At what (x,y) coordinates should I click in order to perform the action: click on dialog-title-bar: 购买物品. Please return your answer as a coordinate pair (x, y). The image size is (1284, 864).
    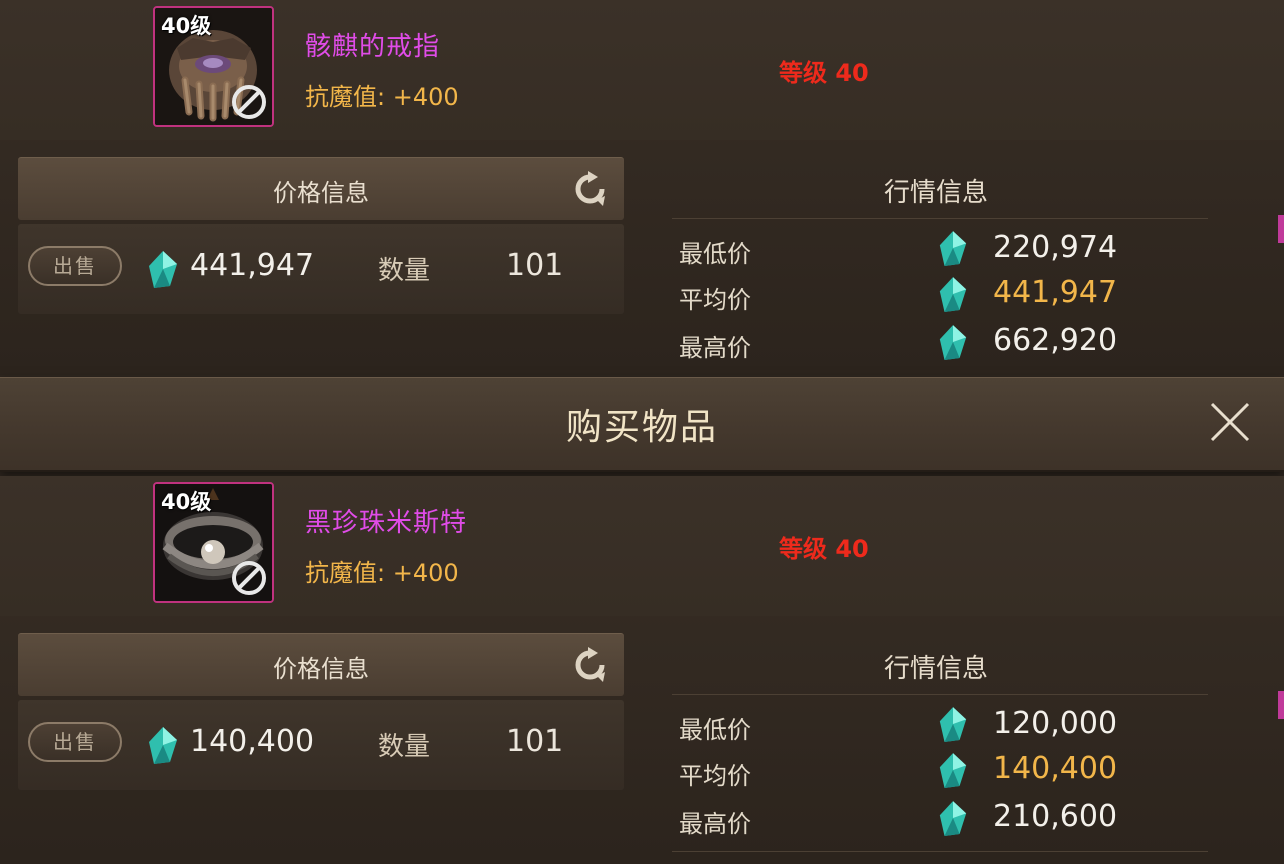
    Looking at the image, I should click on (642, 424).